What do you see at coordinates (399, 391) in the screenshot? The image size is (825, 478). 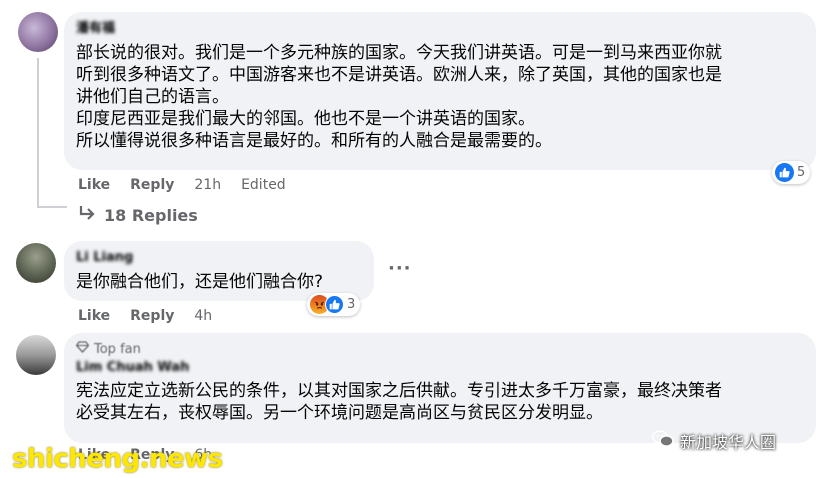 I see `comment-line: 宪法应定立选新公民的条件，以其对国家之后供献。专引进太多千万富豪，最终决策者` at bounding box center [399, 391].